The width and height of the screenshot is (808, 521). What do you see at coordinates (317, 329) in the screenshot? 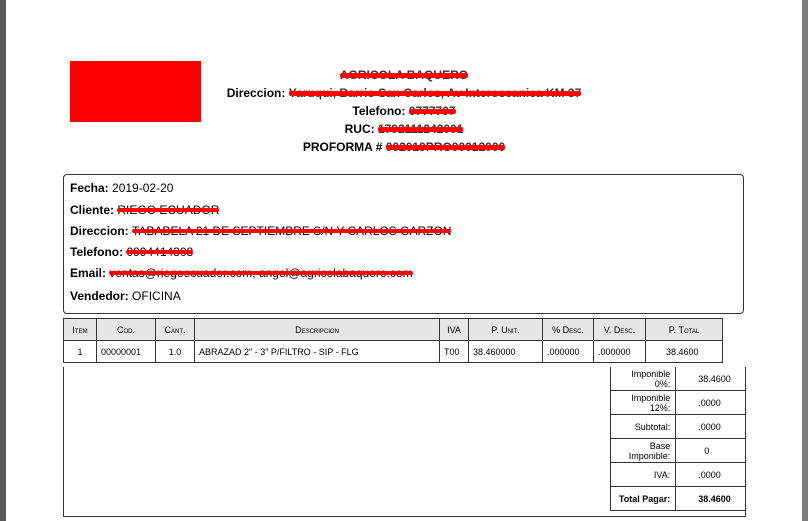
I see `header-descripcion: Descripcion` at bounding box center [317, 329].